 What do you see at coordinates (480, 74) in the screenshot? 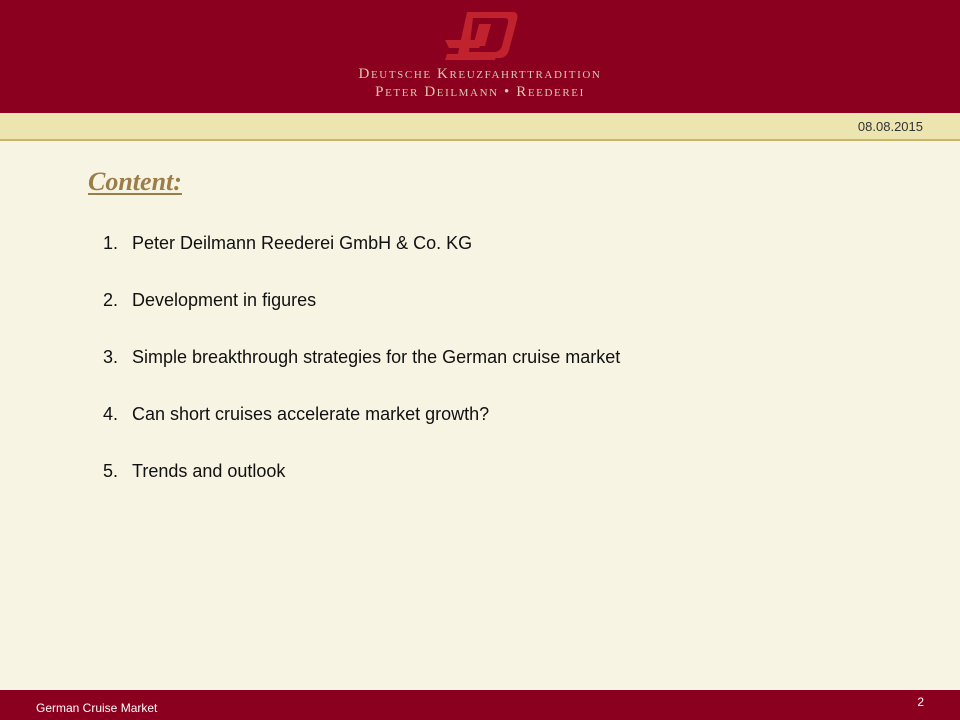
I see `brand-line-1: Deutsche Kreuzfahrttradition` at bounding box center [480, 74].